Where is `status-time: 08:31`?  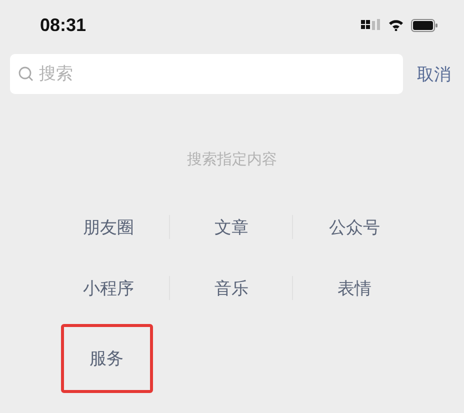 status-time: 08:31 is located at coordinates (63, 25).